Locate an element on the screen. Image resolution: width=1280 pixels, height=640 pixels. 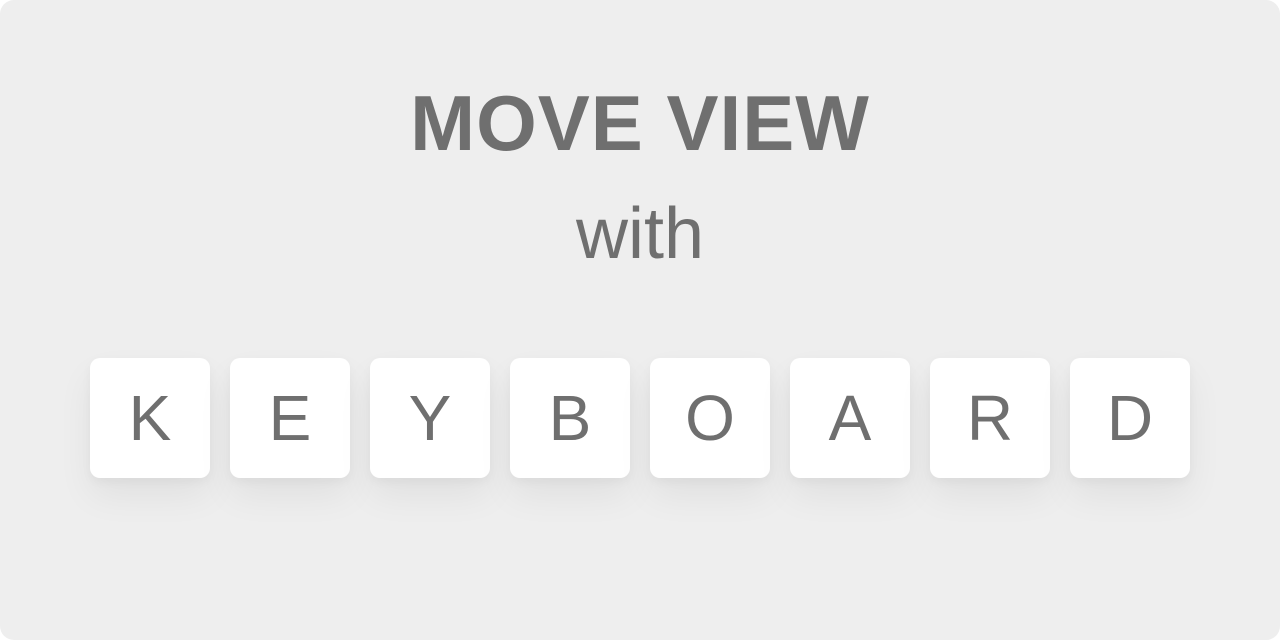
key-label: D is located at coordinates (1130, 418).